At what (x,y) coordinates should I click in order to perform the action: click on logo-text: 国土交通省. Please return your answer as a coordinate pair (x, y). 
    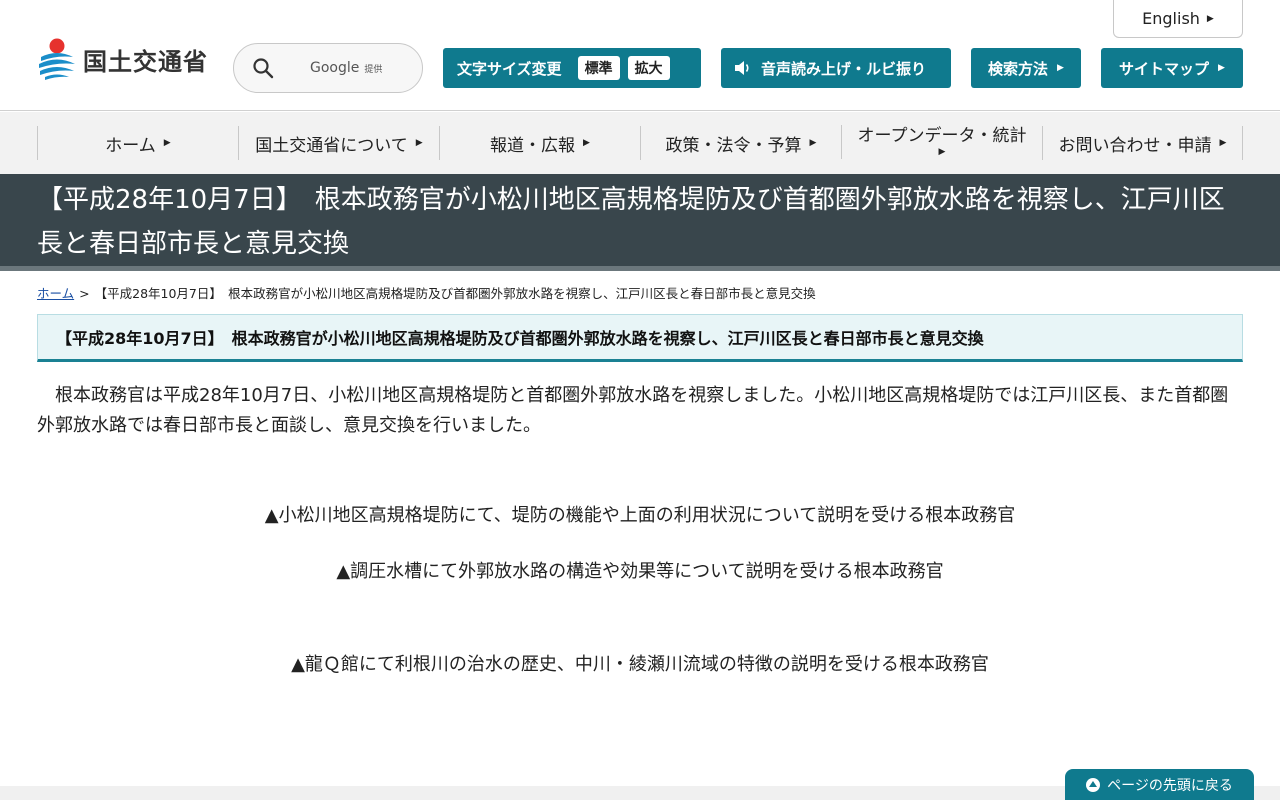
    Looking at the image, I should click on (145, 61).